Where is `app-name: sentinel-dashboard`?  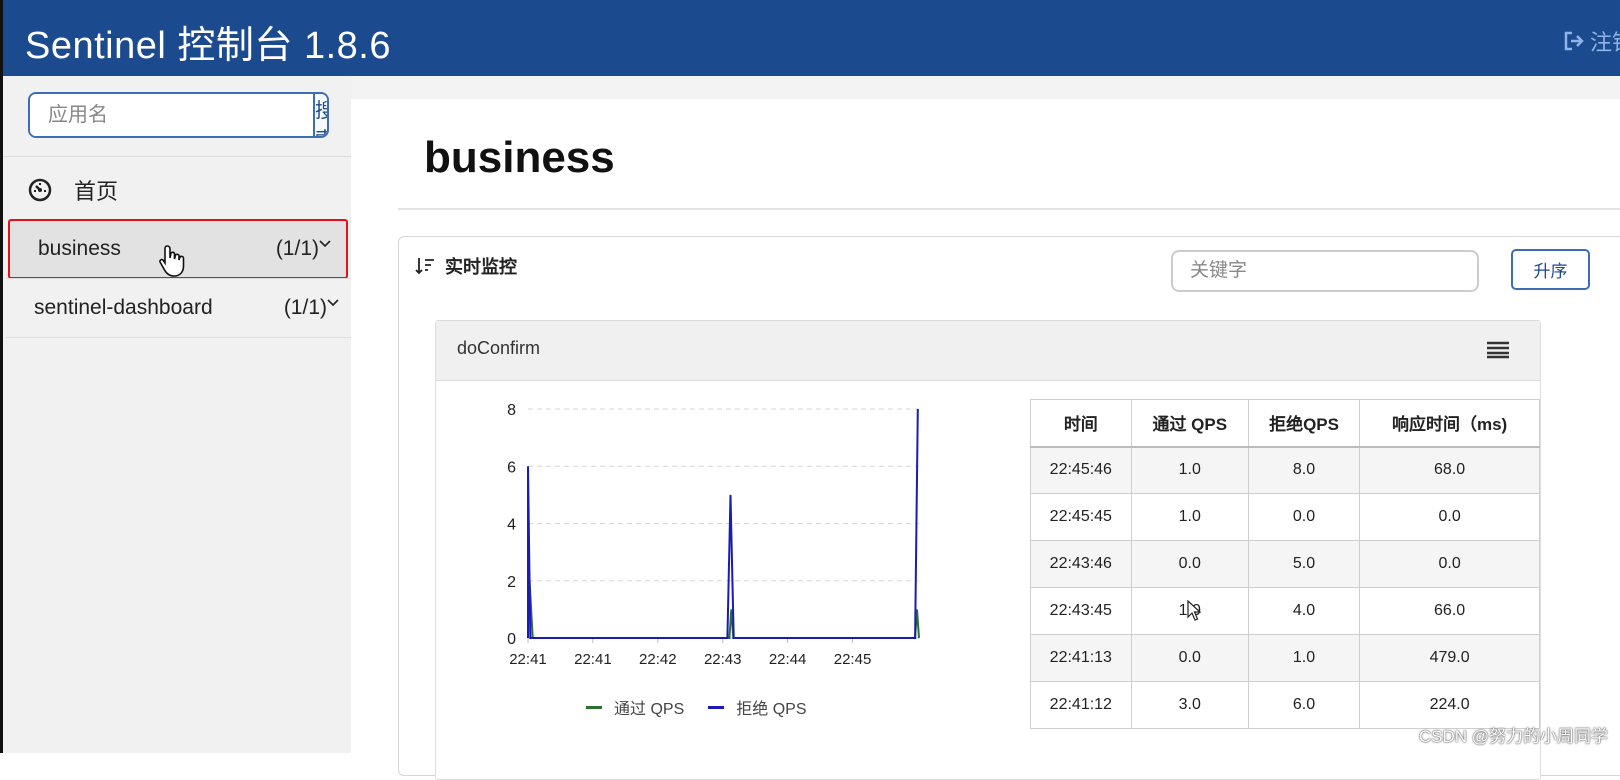
app-name: sentinel-dashboard is located at coordinates (123, 307).